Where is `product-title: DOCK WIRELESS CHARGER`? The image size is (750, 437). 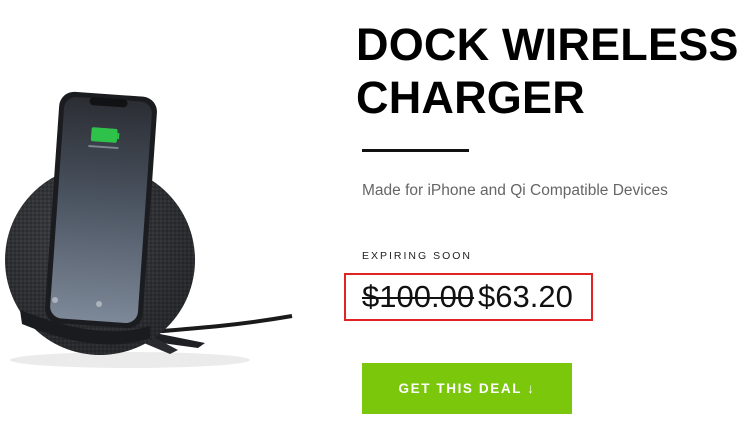 product-title: DOCK WIRELESS CHARGER is located at coordinates (553, 71).